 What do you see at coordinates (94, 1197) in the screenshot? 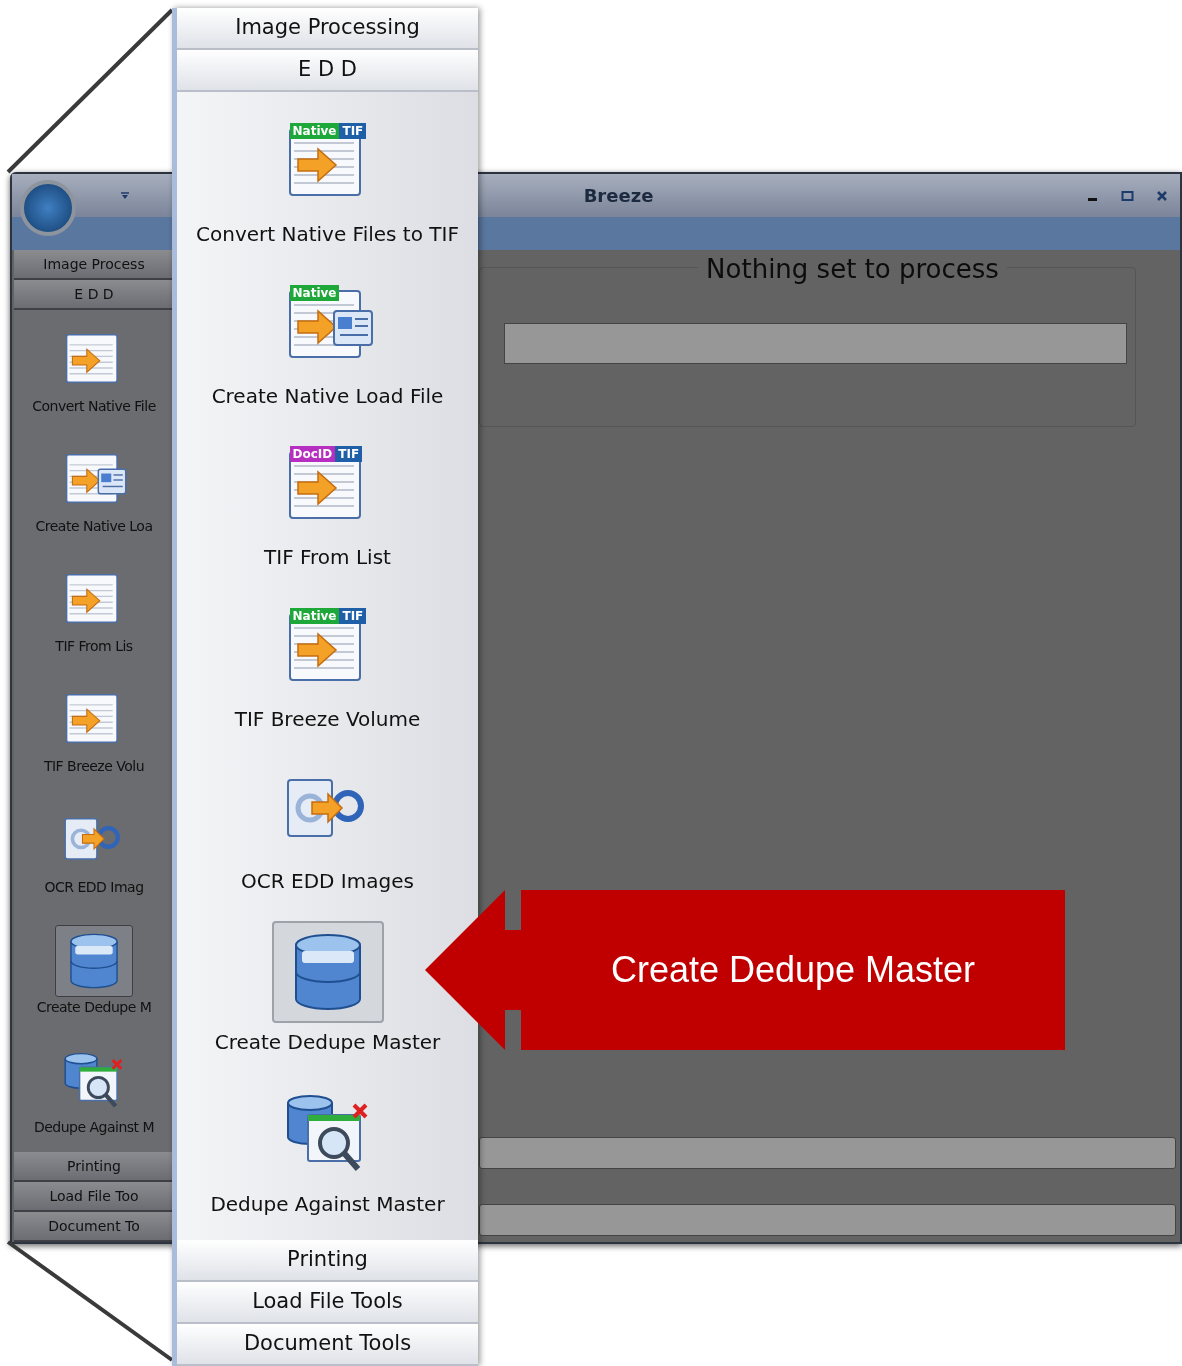
I see `section-header: Load File Too` at bounding box center [94, 1197].